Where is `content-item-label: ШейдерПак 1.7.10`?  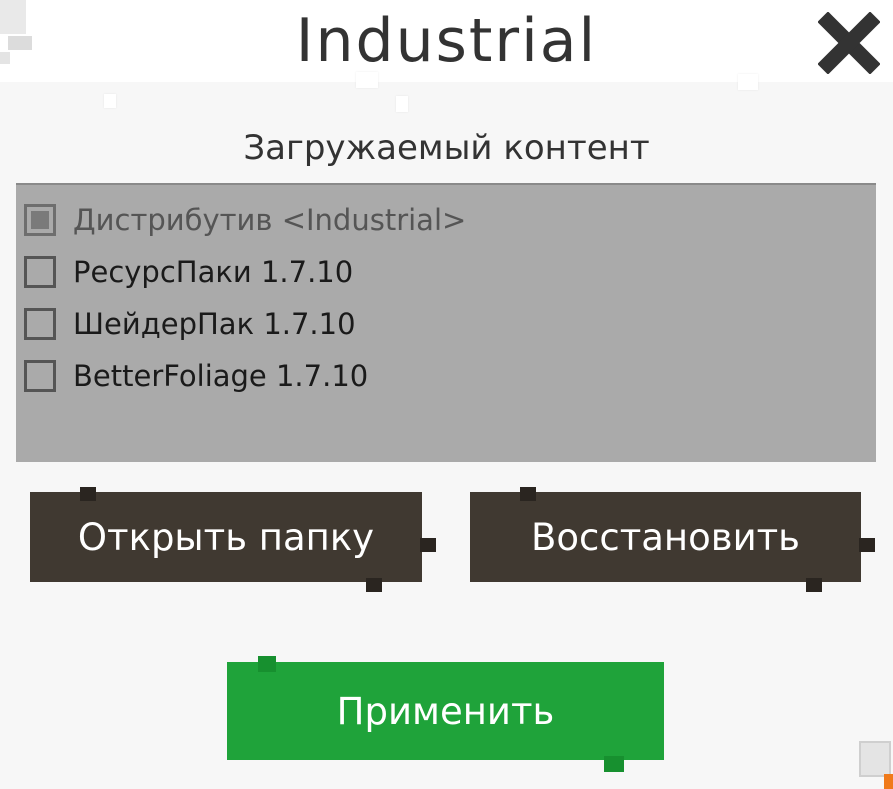 content-item-label: ШейдерПак 1.7.10 is located at coordinates (214, 324).